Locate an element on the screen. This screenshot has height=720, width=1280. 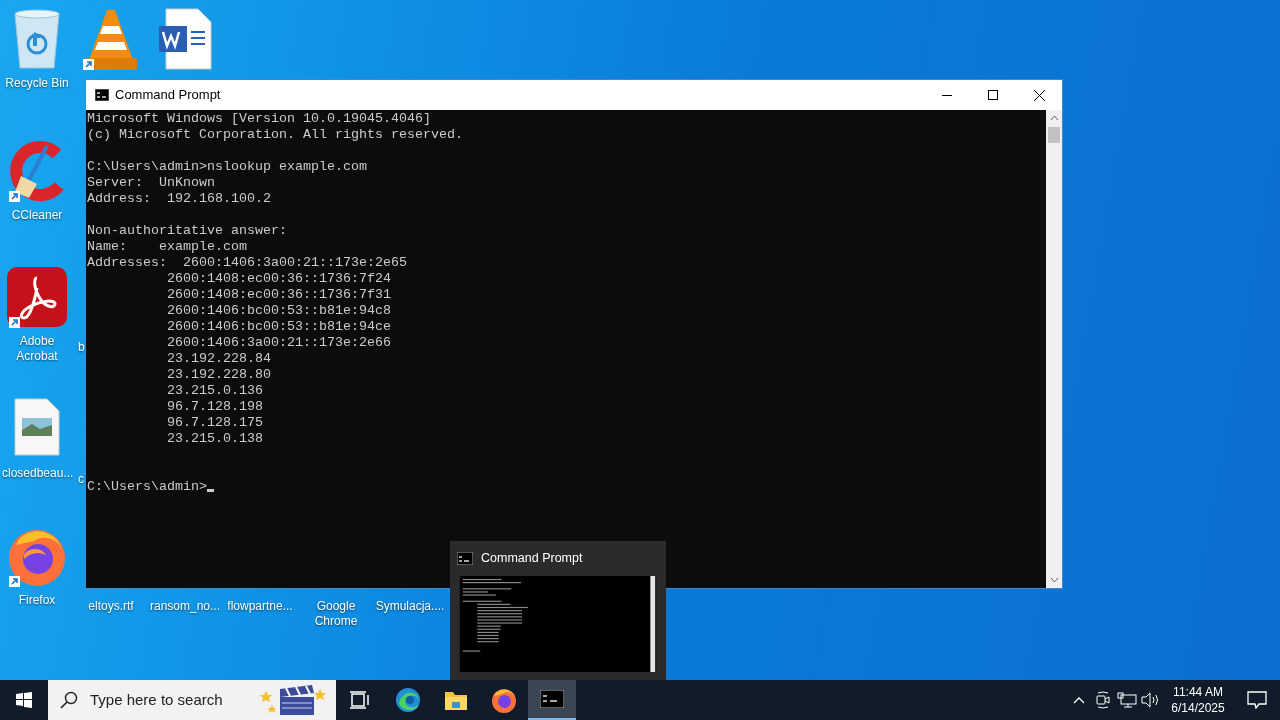
console-line: Non-authoritative answer: is located at coordinates (187, 231).